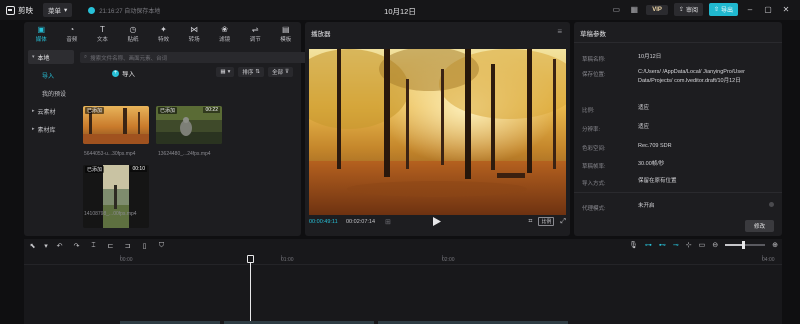 The height and width of the screenshot is (324, 800). I want to click on tick-label: 04:00, so click(768, 260).